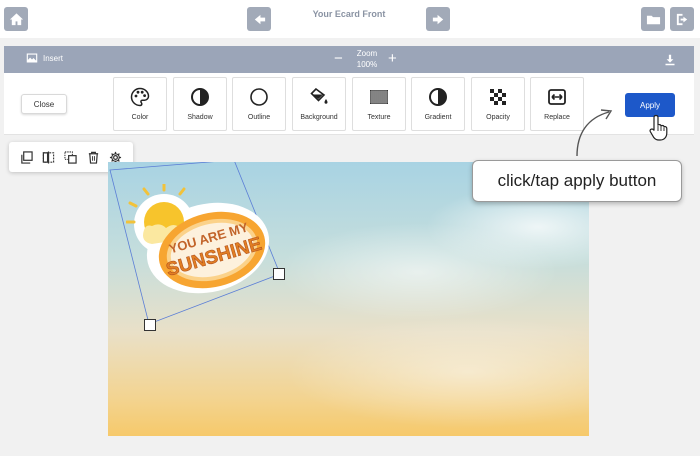  Describe the element at coordinates (577, 181) in the screenshot. I see `instruction-callout: click/tap apply button` at that location.